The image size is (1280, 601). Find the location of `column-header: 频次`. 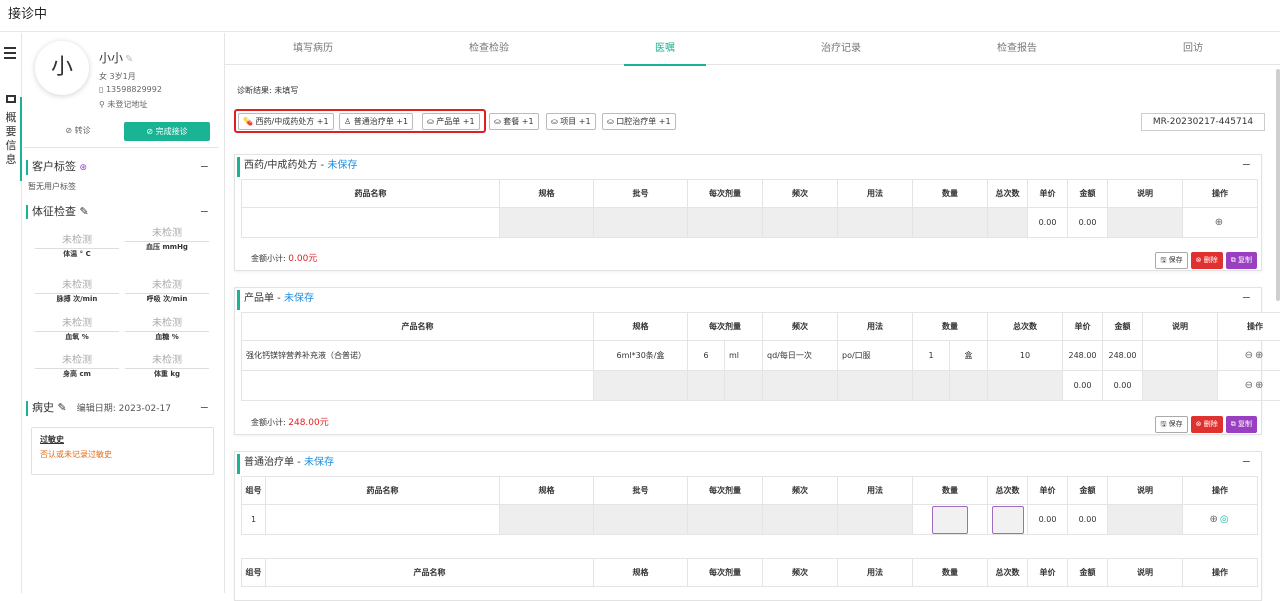

column-header: 频次 is located at coordinates (800, 327).